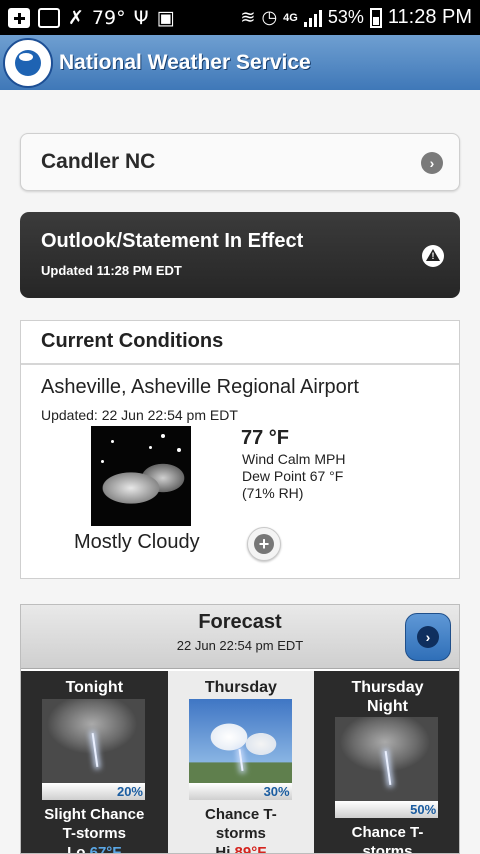 This screenshot has height=854, width=480. I want to click on period-condition: Chance T- storms Hi 89°F, so click(241, 829).